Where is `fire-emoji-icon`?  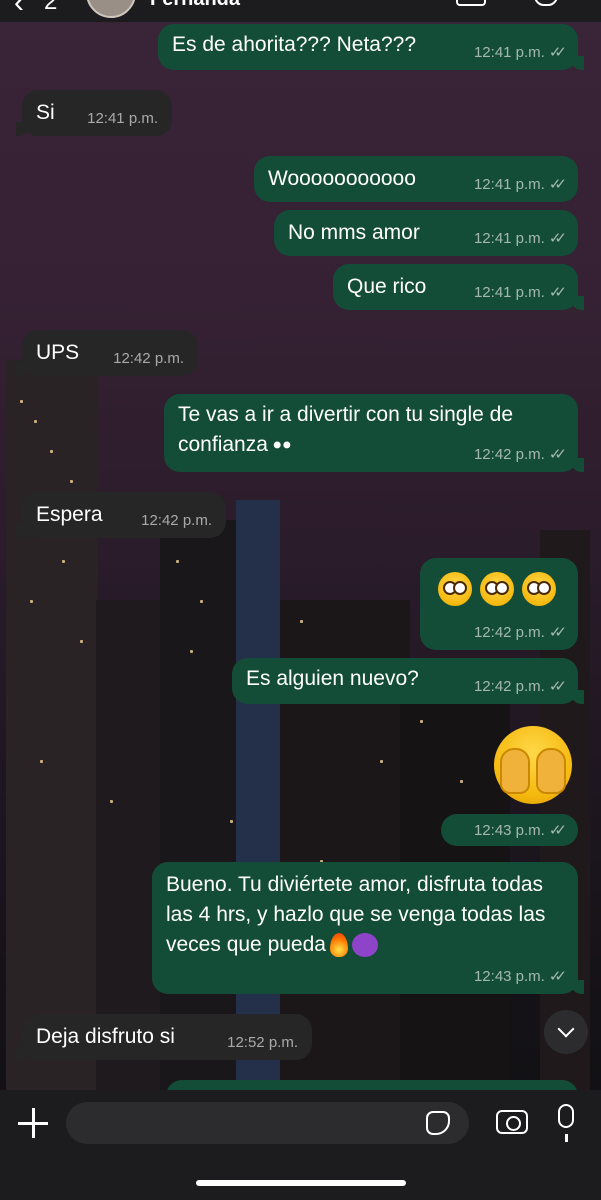
fire-emoji-icon is located at coordinates (338, 945).